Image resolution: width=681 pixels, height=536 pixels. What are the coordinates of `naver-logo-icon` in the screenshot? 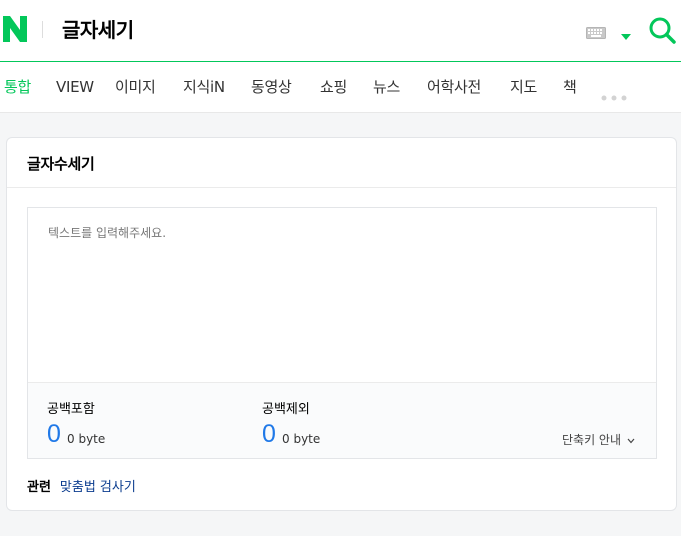 It's located at (15, 29).